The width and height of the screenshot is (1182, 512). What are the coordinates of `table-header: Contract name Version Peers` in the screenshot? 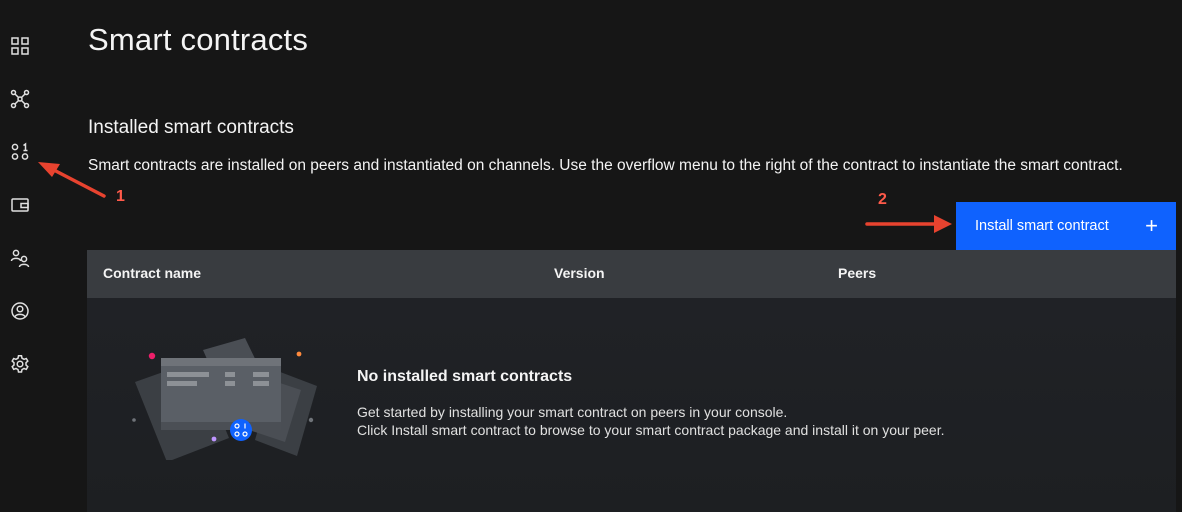 It's located at (631, 274).